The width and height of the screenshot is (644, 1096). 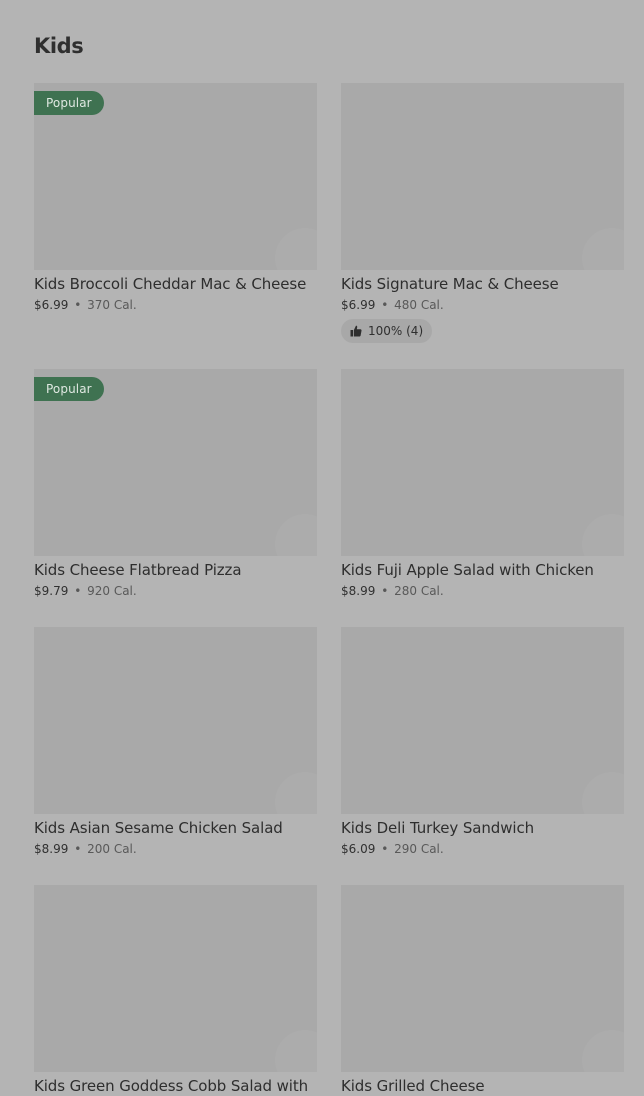 I want to click on item-meta: $8.99 • 280 Cal., so click(x=482, y=591).